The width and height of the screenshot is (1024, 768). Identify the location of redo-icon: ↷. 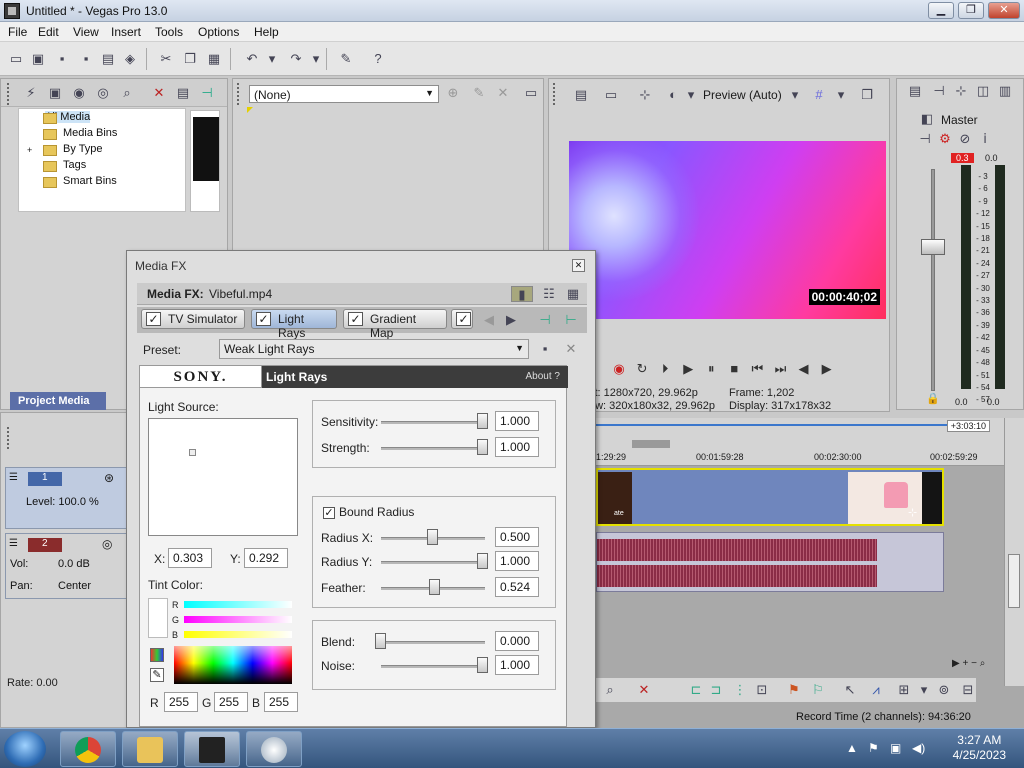
(296, 59).